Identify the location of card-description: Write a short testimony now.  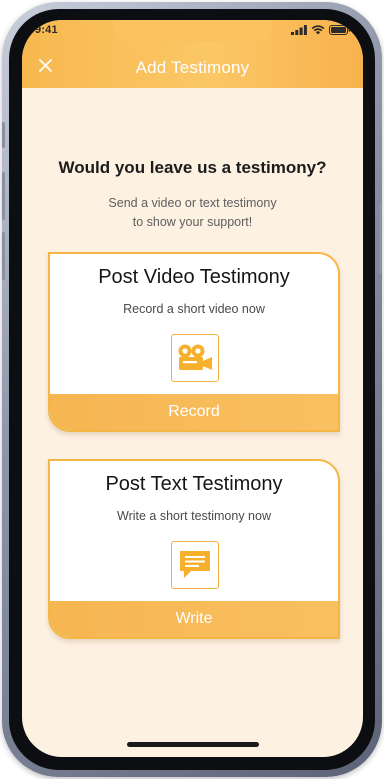
(194, 516).